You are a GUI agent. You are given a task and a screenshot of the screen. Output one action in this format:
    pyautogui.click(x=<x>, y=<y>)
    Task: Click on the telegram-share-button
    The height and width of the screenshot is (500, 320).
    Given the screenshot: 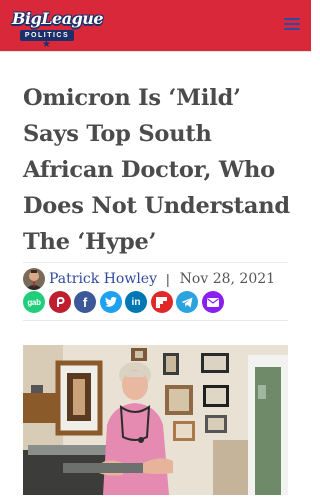 What is the action you would take?
    pyautogui.click(x=187, y=302)
    